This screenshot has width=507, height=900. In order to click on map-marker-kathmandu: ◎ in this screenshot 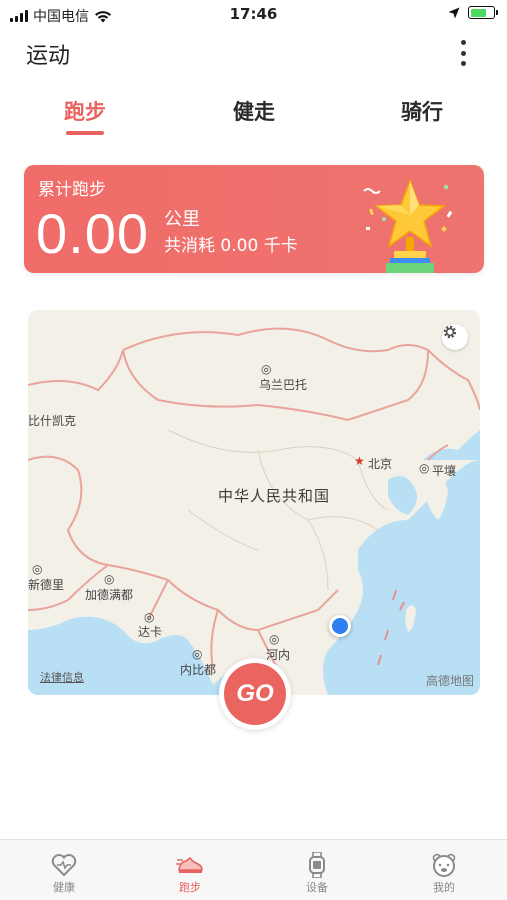, I will do `click(109, 579)`.